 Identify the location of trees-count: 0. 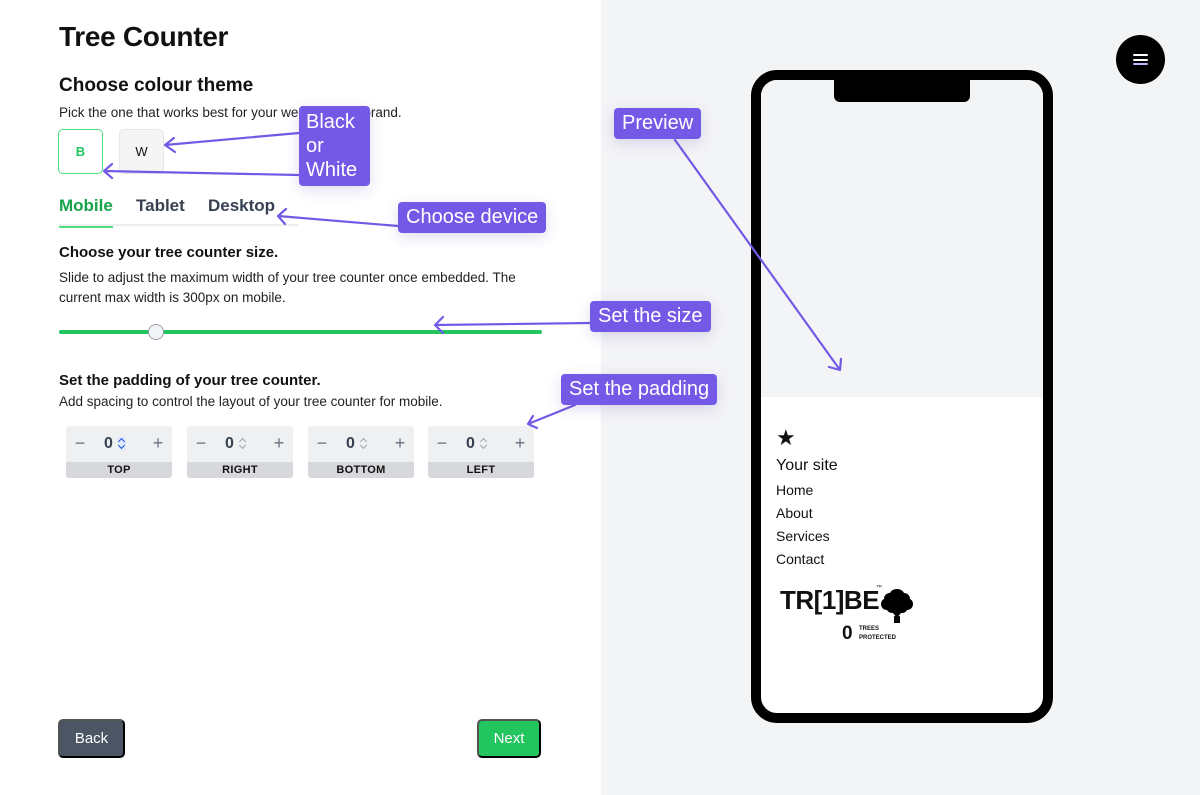
(847, 633).